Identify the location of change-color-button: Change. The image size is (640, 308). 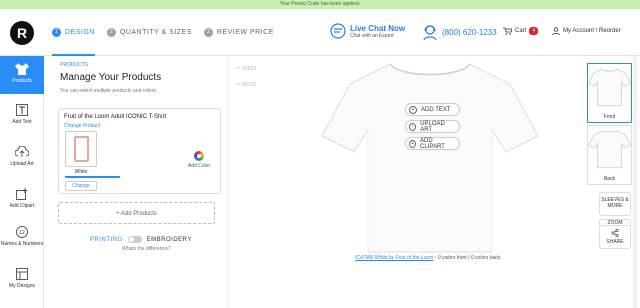
(81, 186).